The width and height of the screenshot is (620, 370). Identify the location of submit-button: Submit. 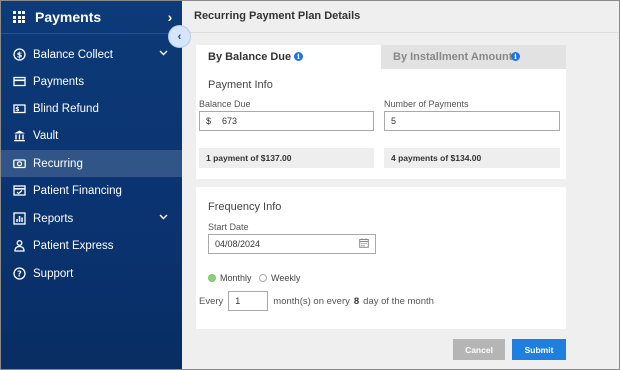
(539, 349).